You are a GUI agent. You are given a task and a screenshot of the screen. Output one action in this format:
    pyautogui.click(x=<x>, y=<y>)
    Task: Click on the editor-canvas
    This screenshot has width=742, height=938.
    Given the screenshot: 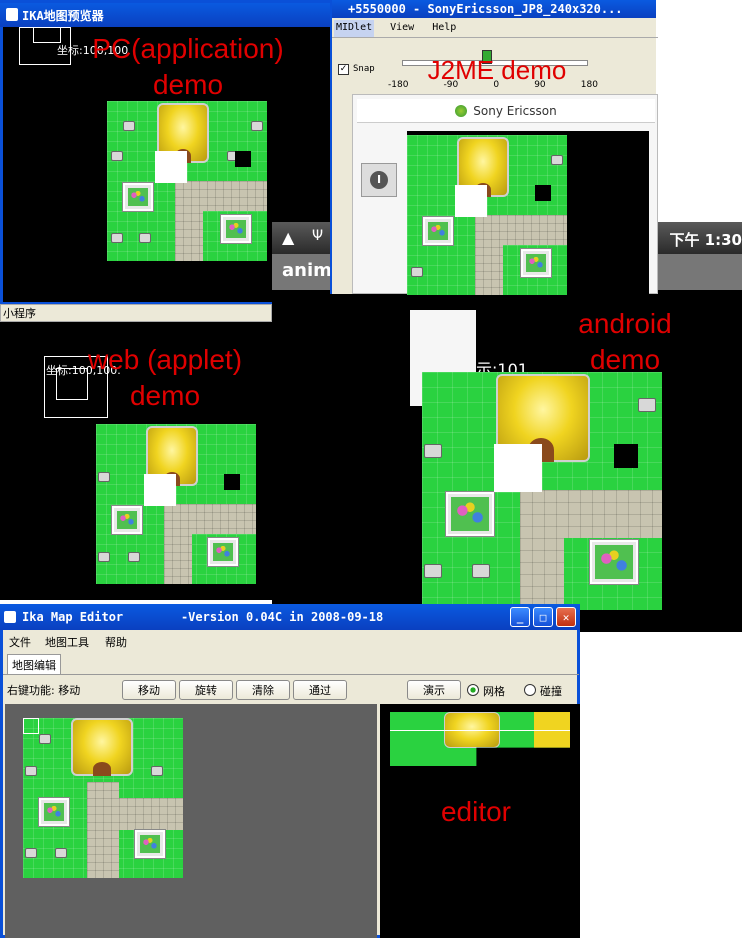 What is the action you would take?
    pyautogui.click(x=191, y=821)
    